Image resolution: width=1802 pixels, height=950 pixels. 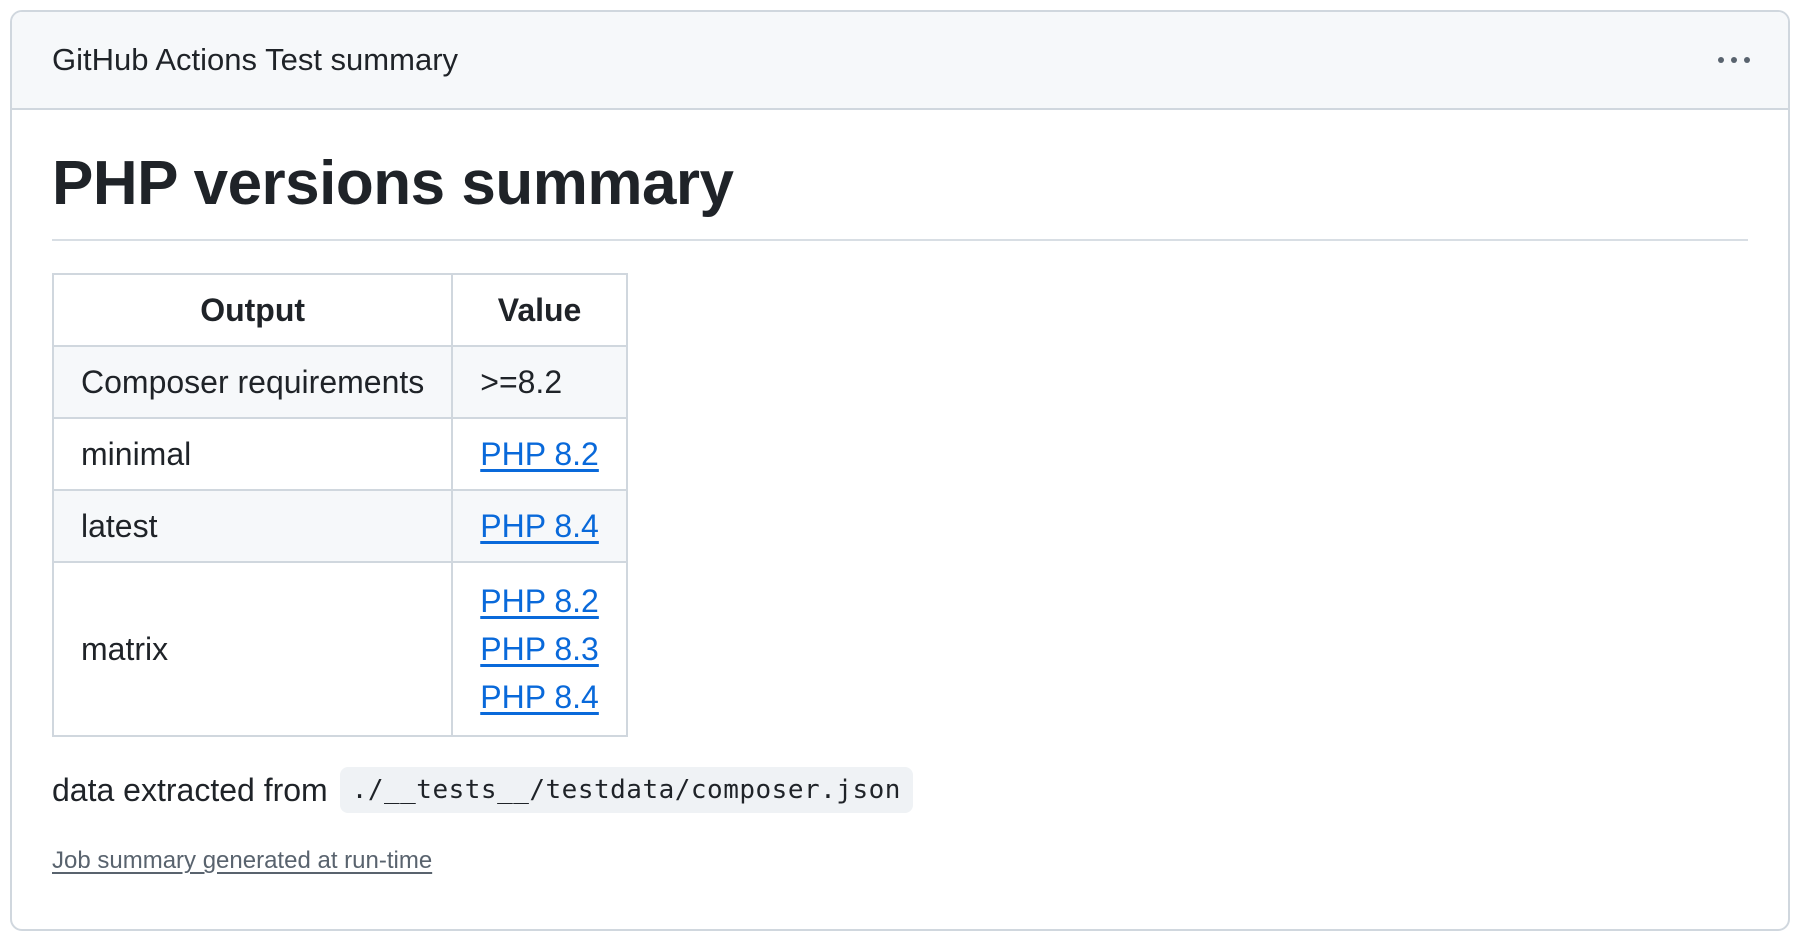 I want to click on table-row: latest PHP 8.4, so click(x=339, y=526).